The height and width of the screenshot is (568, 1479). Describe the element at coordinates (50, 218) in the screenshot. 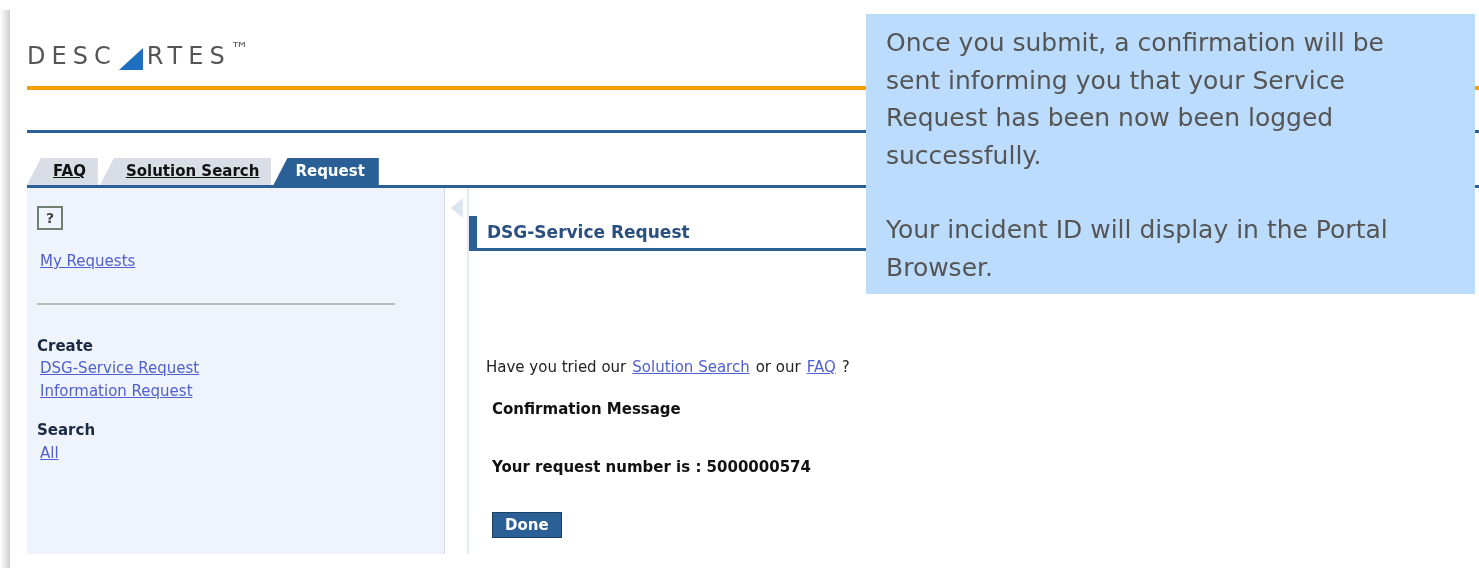

I see `help-button: ?` at that location.